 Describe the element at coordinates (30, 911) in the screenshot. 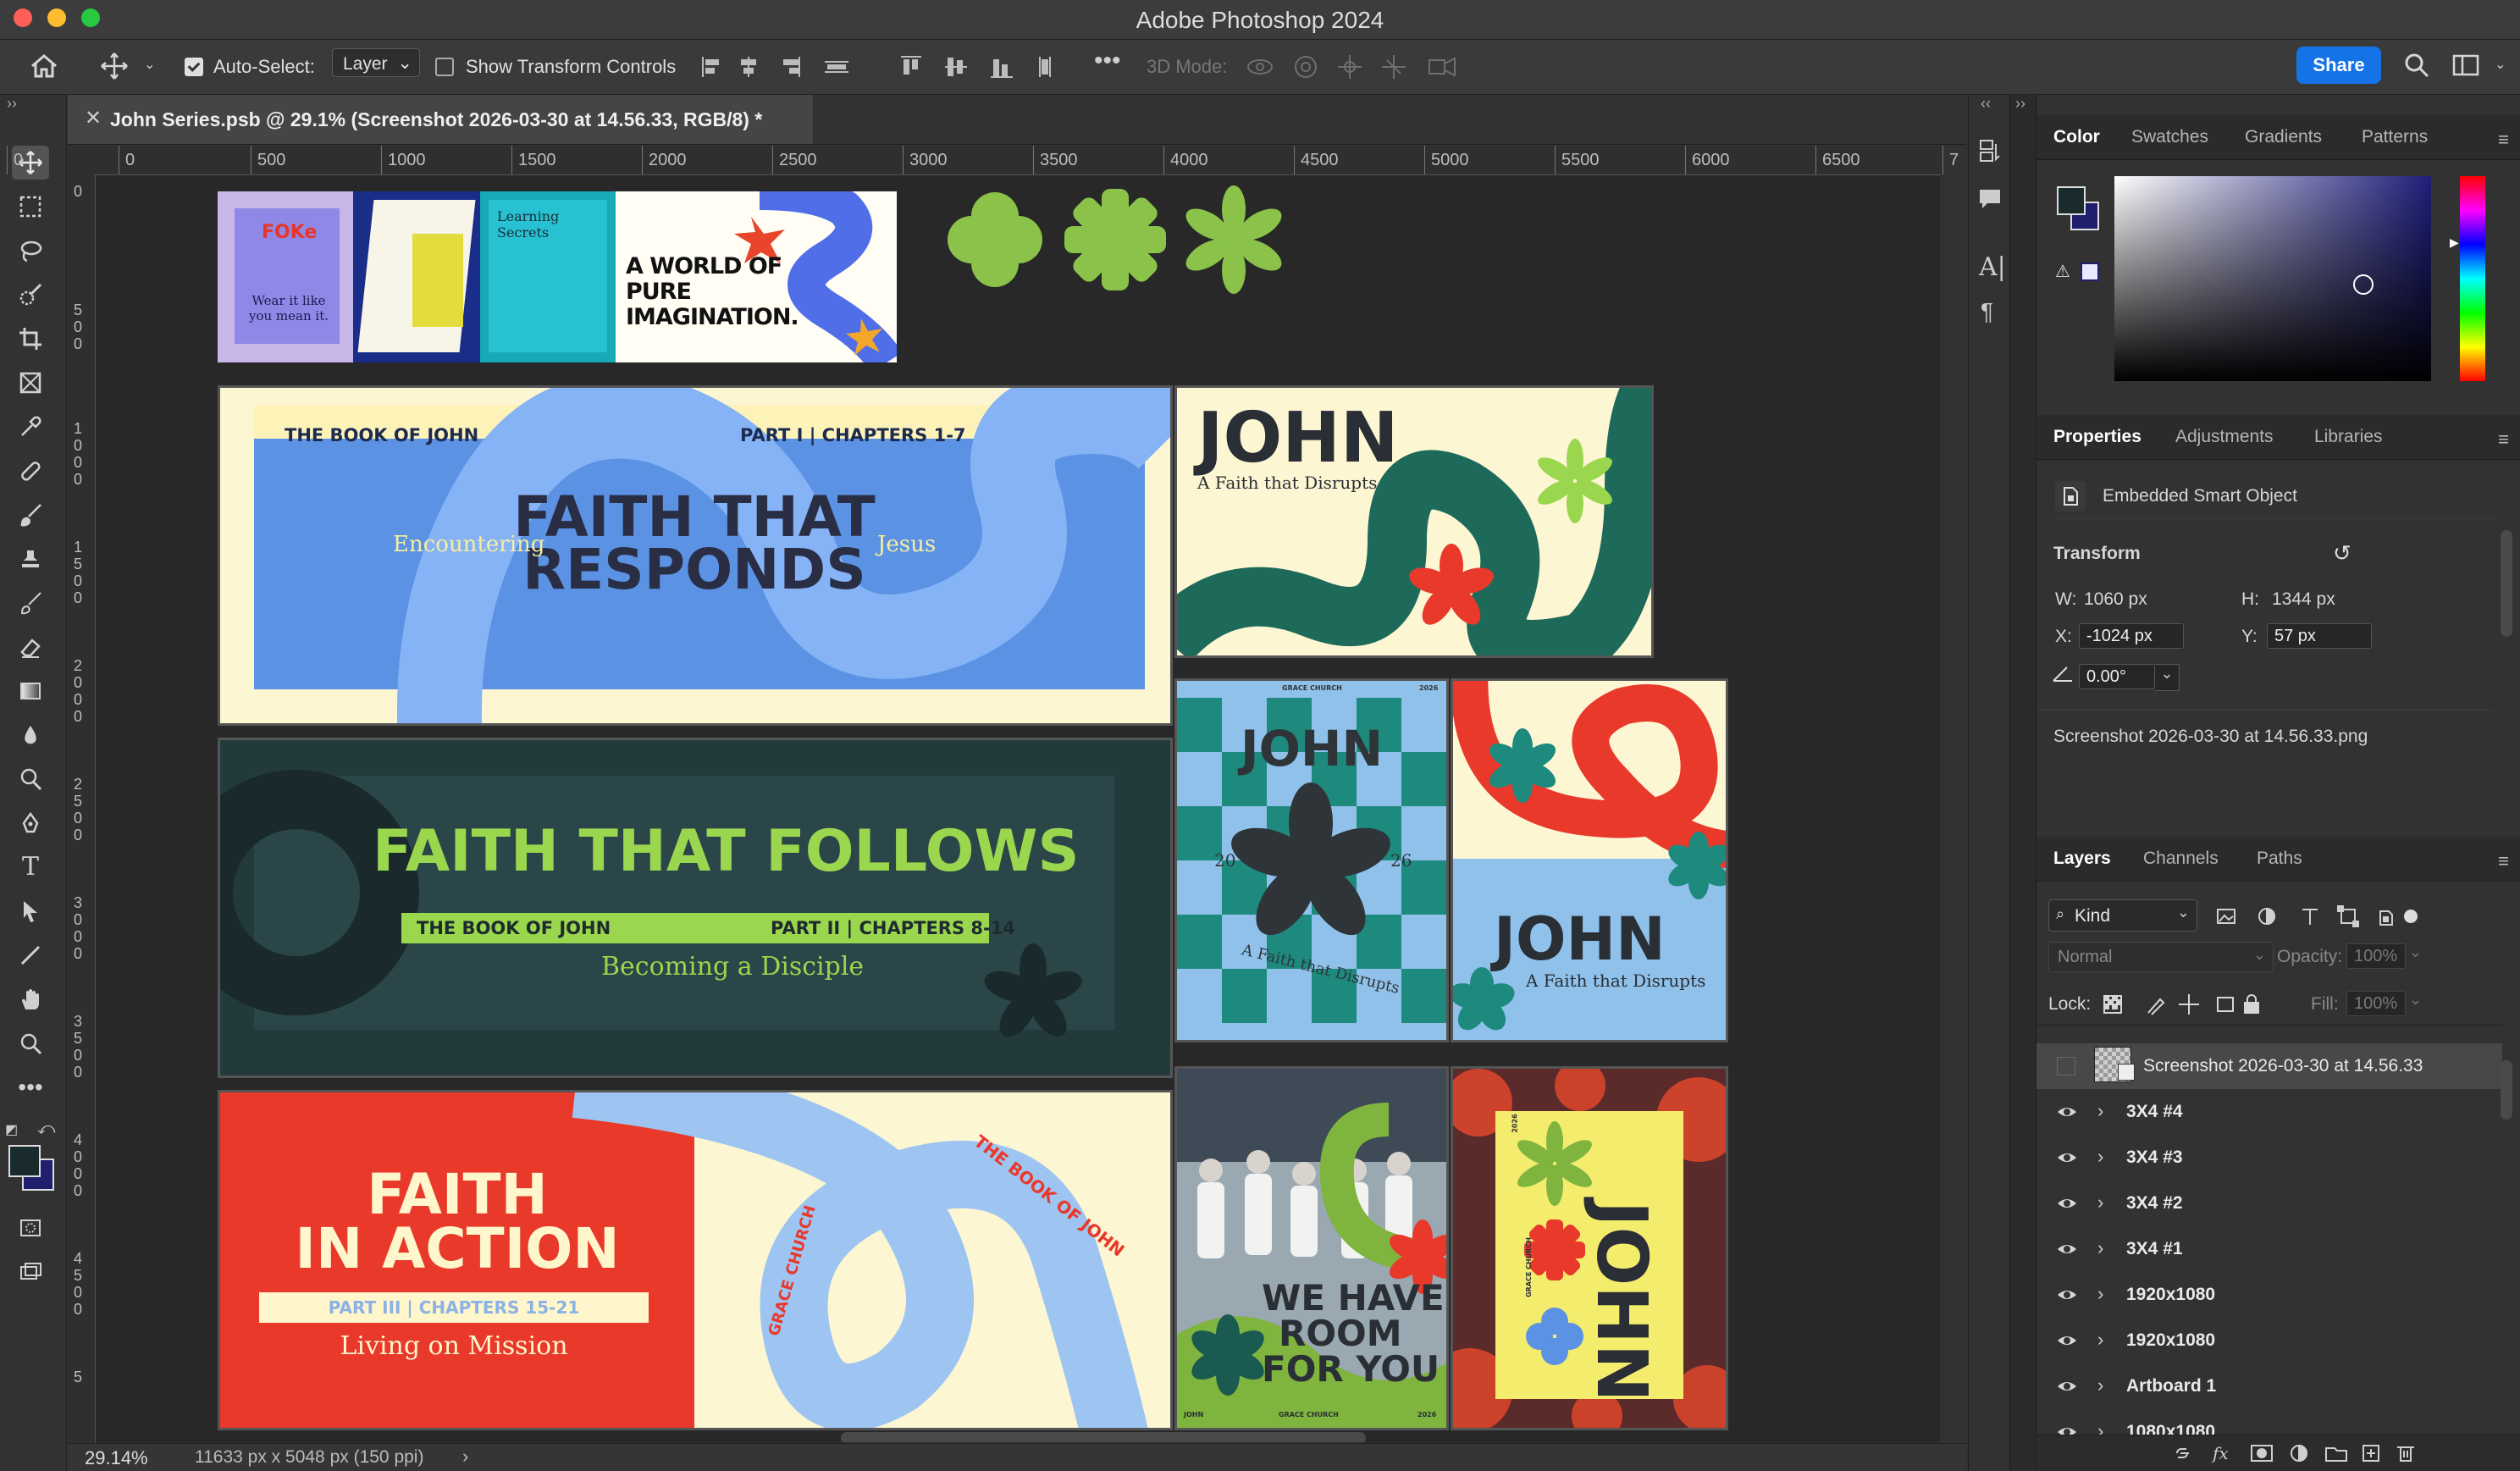

I see `path-selection-tool-icon` at that location.